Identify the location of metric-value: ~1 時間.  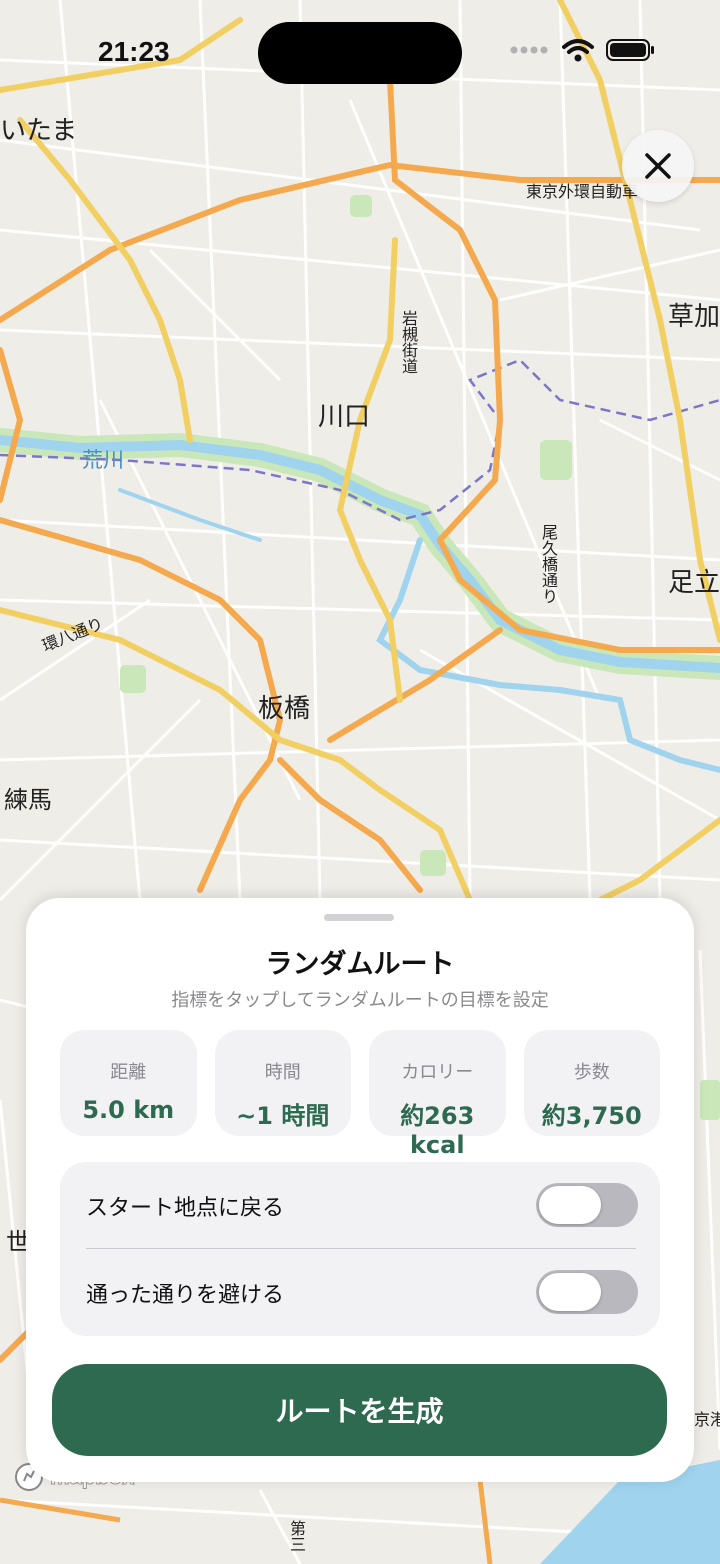
(283, 1116).